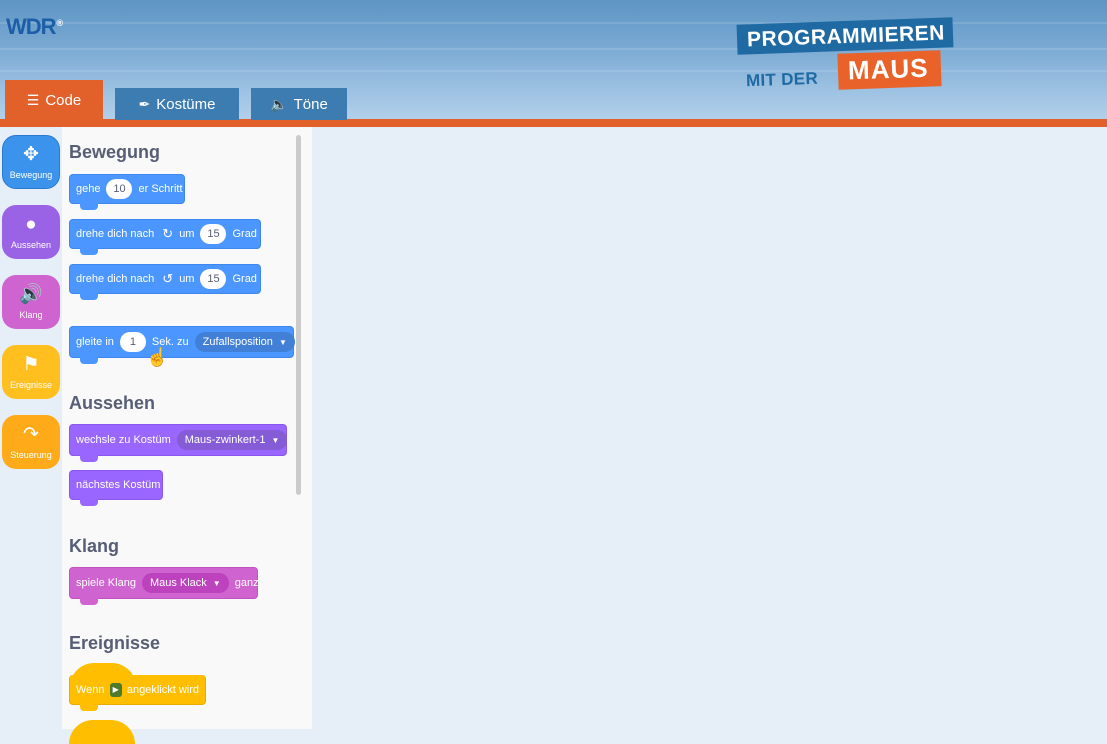  What do you see at coordinates (31, 364) in the screenshot?
I see `flag-icon: ⚑` at bounding box center [31, 364].